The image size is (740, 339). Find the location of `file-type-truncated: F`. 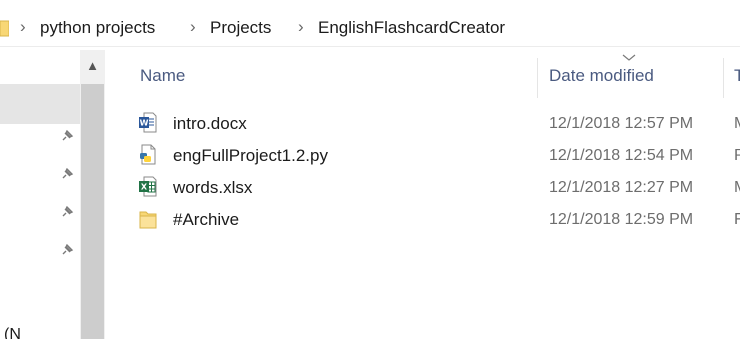

file-type-truncated: F is located at coordinates (737, 219).